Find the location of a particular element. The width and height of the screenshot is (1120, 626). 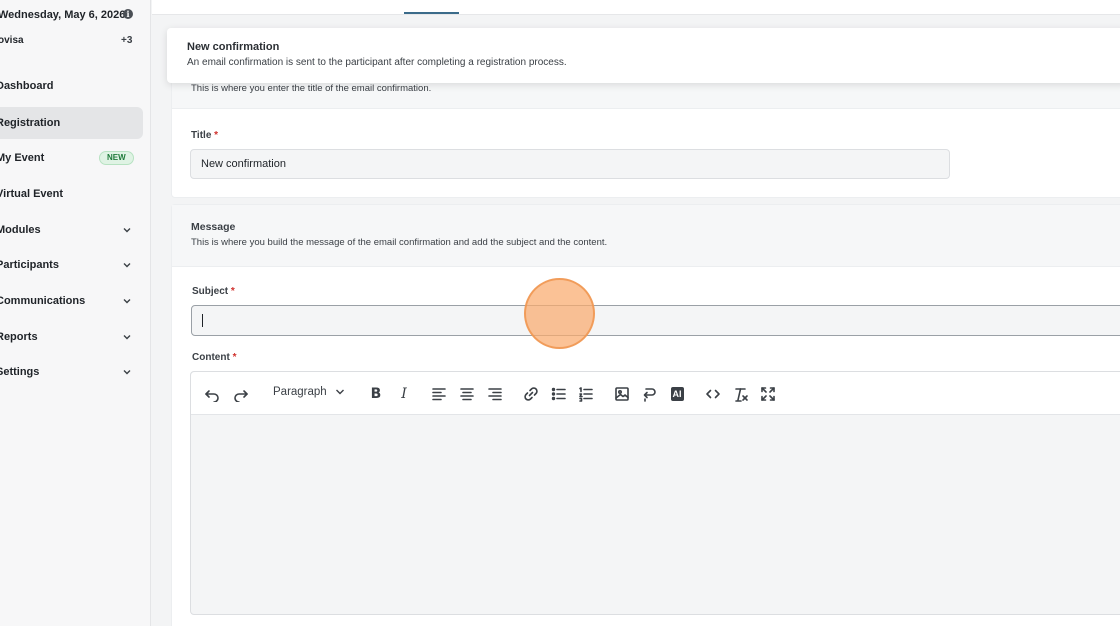

block-format-value: Paragraph is located at coordinates (300, 392).